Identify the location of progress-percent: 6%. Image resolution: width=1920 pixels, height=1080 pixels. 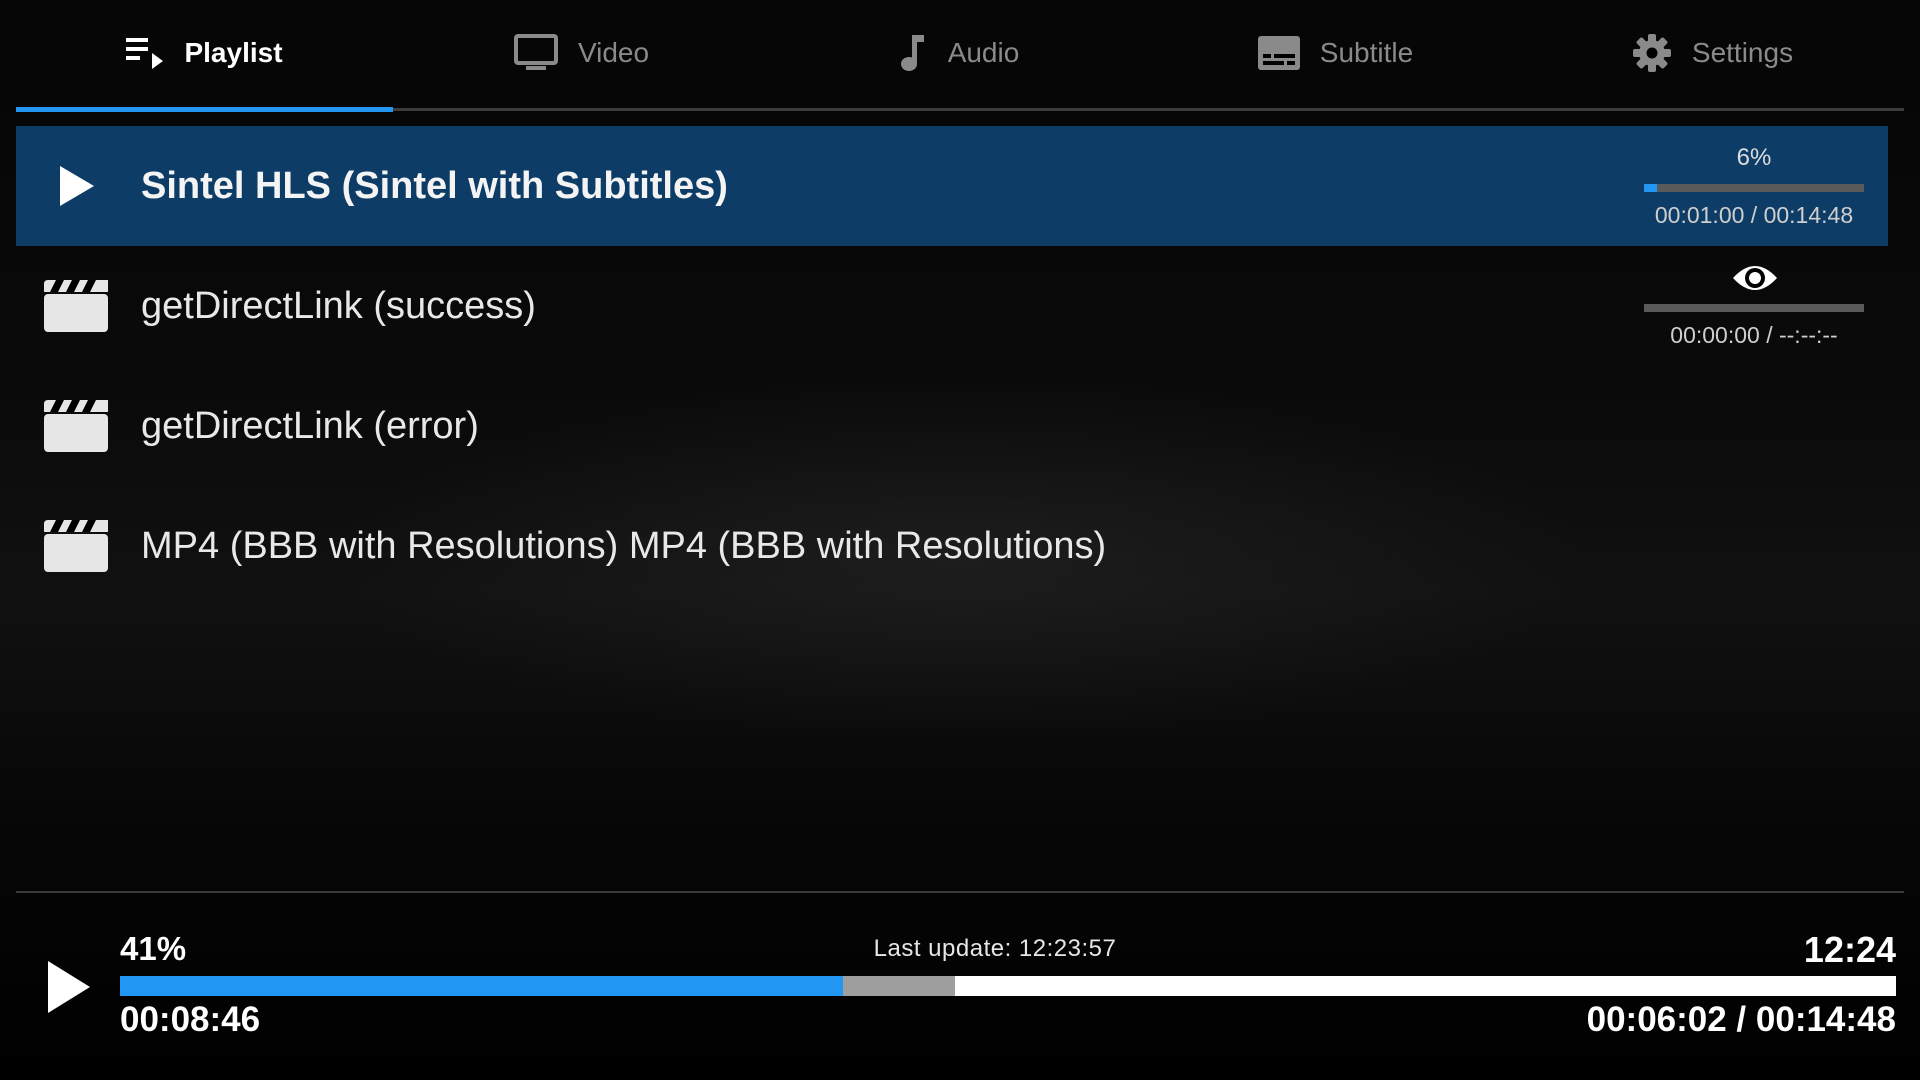
(1754, 157).